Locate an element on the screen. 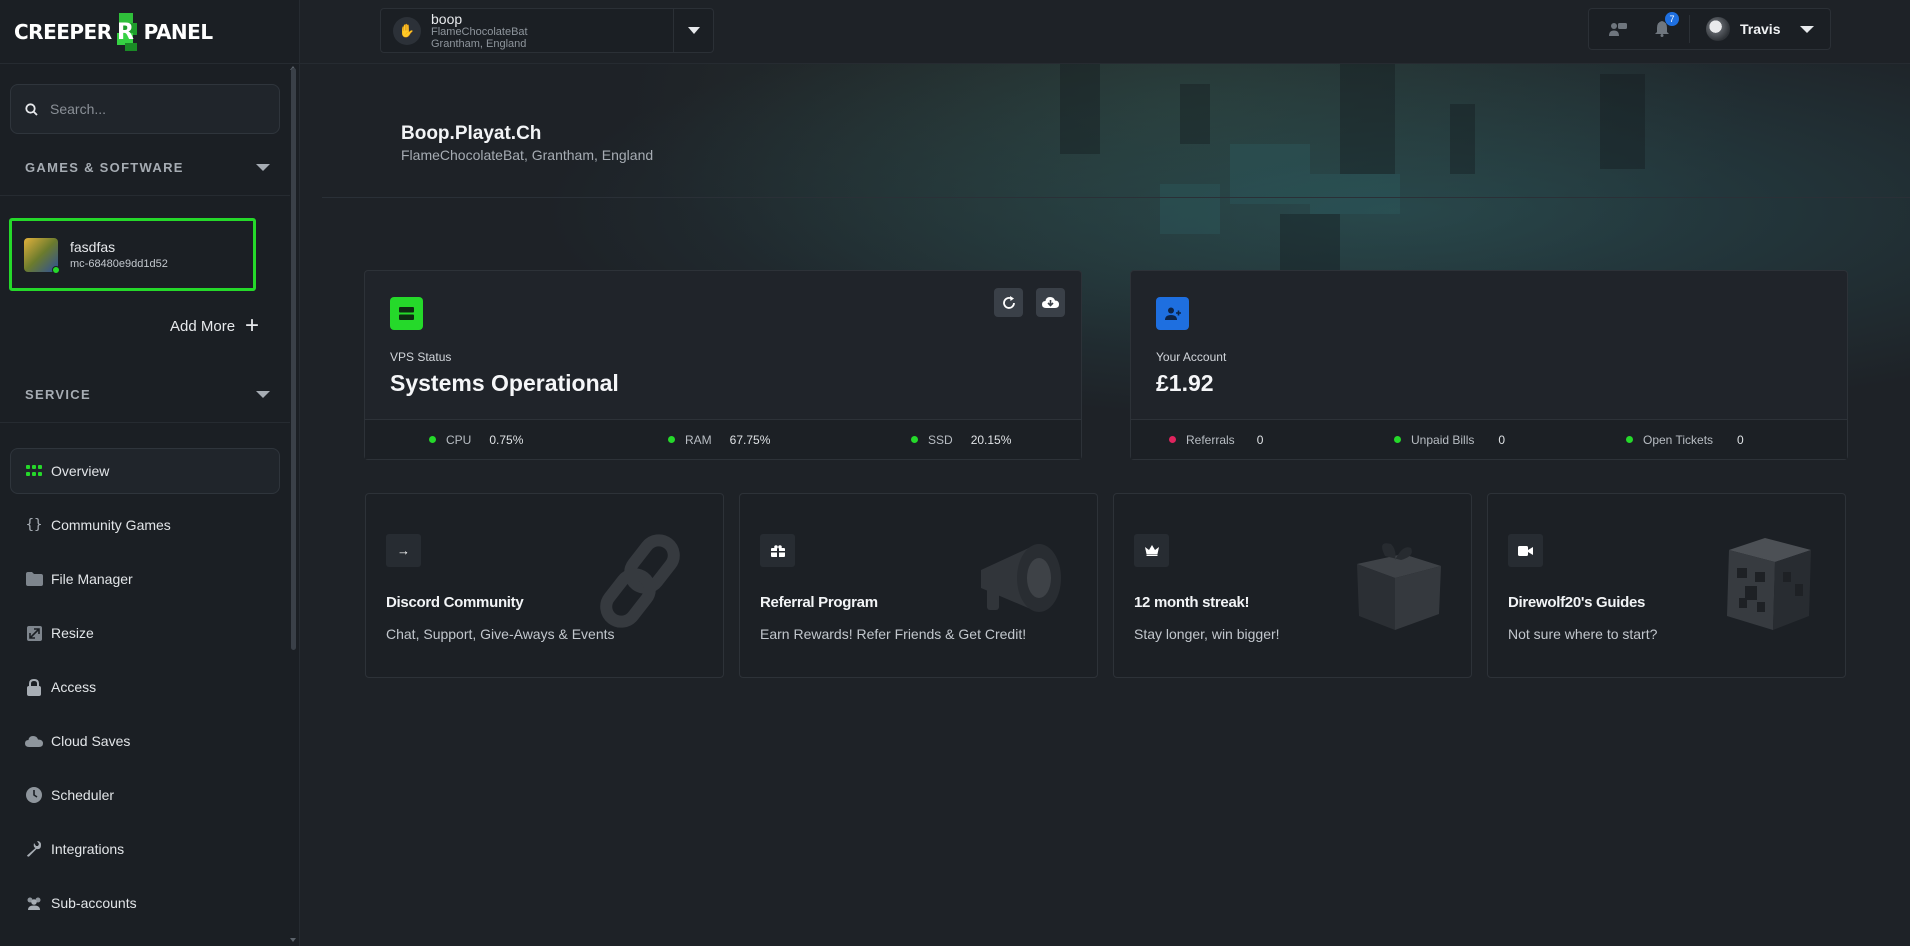 This screenshot has width=1910, height=946. folder-icon is located at coordinates (34, 579).